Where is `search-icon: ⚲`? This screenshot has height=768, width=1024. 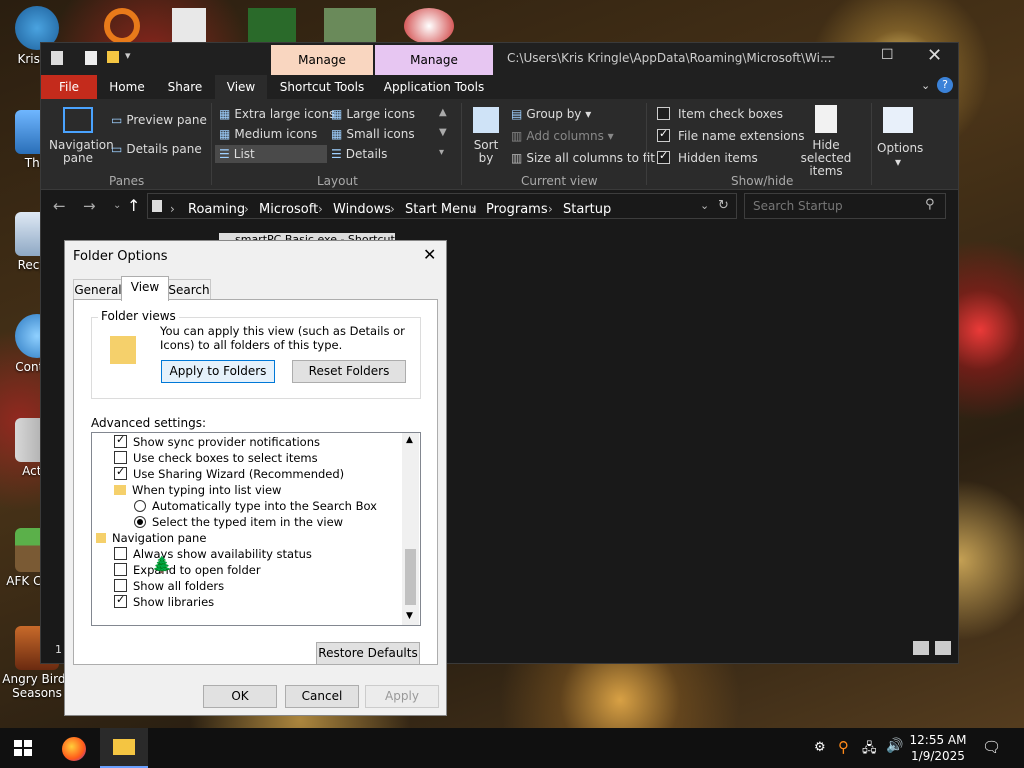
search-icon: ⚲ is located at coordinates (930, 204).